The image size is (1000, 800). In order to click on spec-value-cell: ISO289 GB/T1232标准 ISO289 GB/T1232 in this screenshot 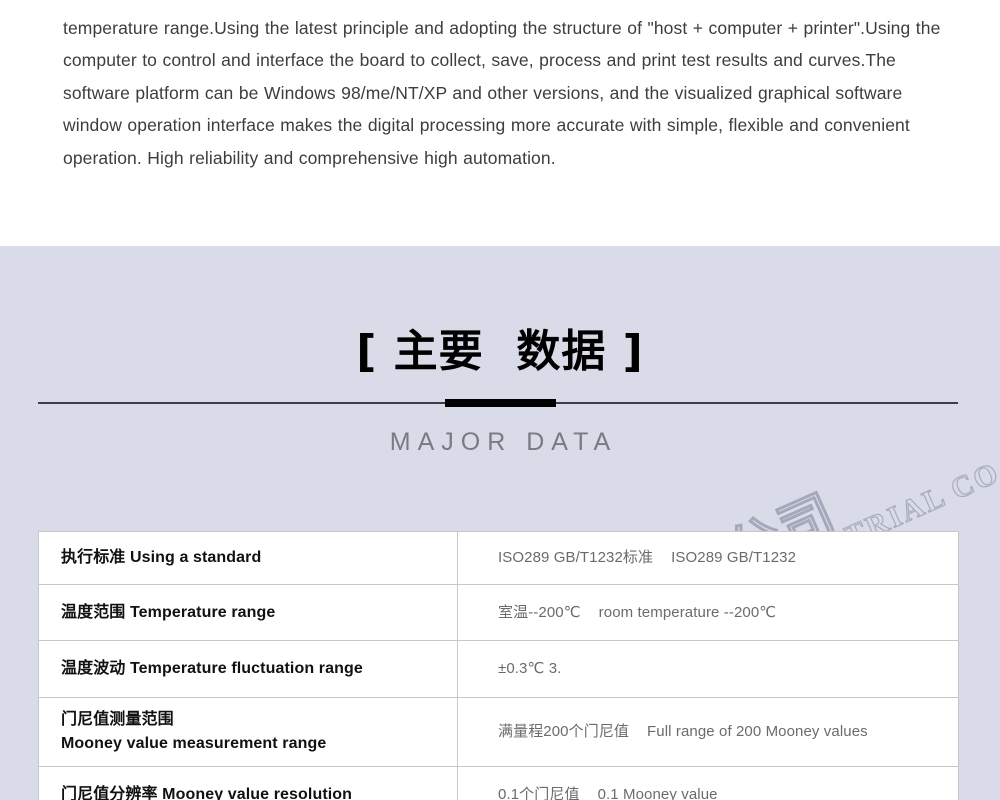, I will do `click(708, 558)`.